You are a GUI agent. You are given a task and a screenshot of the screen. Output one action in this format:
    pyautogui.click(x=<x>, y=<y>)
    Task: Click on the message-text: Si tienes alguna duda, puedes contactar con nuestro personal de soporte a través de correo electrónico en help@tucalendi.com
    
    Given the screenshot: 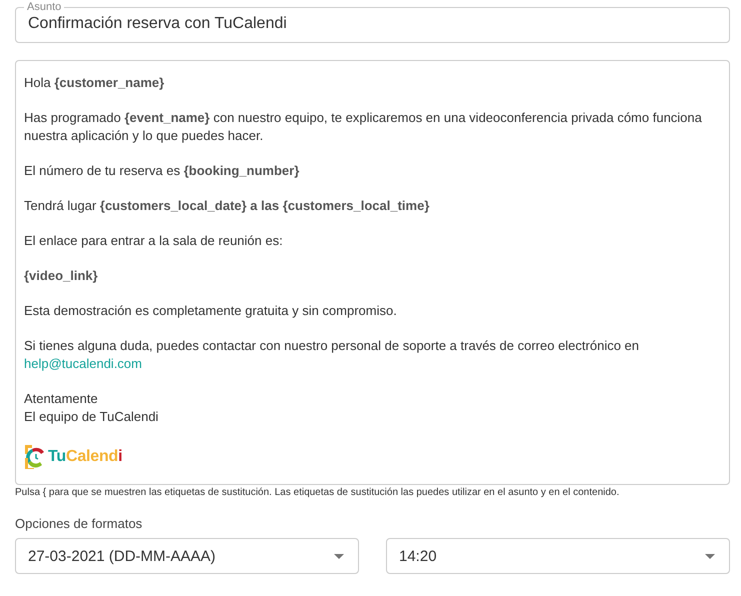 What is the action you would take?
    pyautogui.click(x=332, y=355)
    